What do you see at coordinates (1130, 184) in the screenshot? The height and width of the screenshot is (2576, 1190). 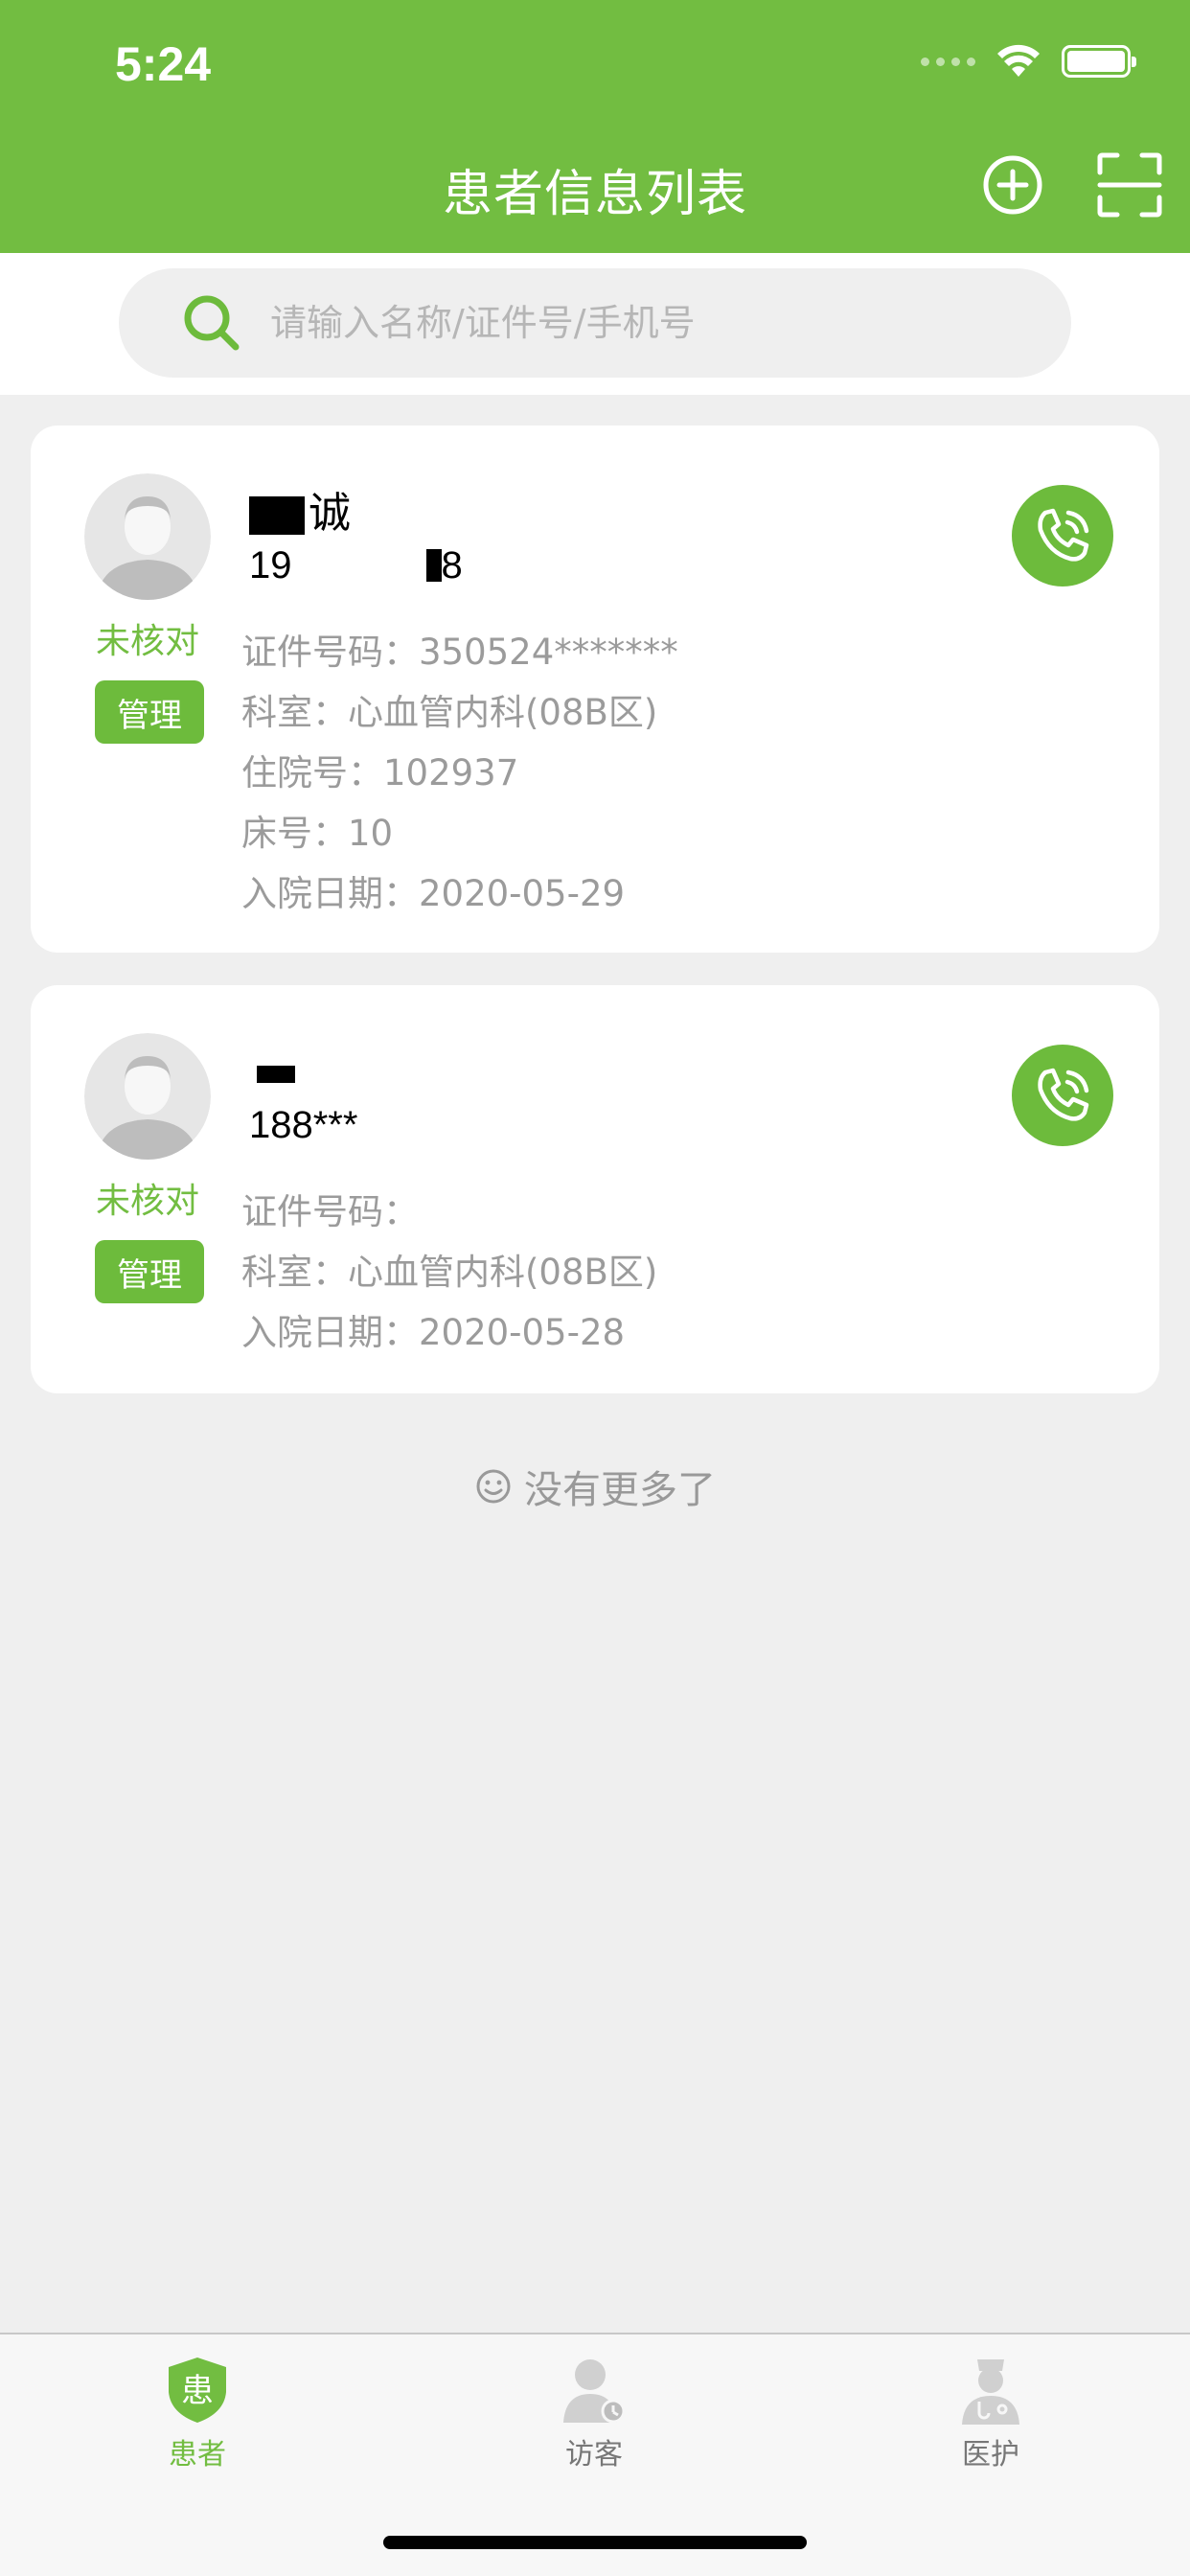 I see `scan-button` at bounding box center [1130, 184].